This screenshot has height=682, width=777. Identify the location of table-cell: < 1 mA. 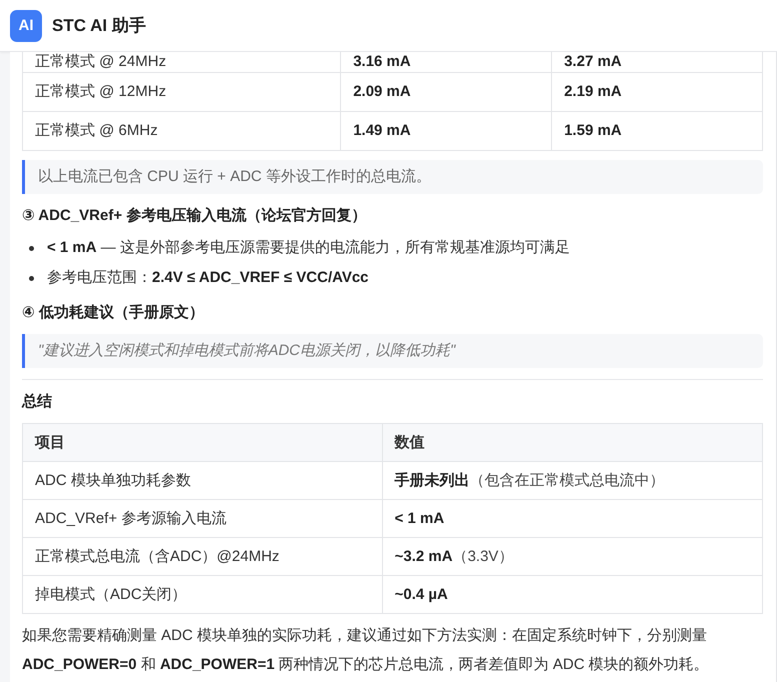
(572, 519).